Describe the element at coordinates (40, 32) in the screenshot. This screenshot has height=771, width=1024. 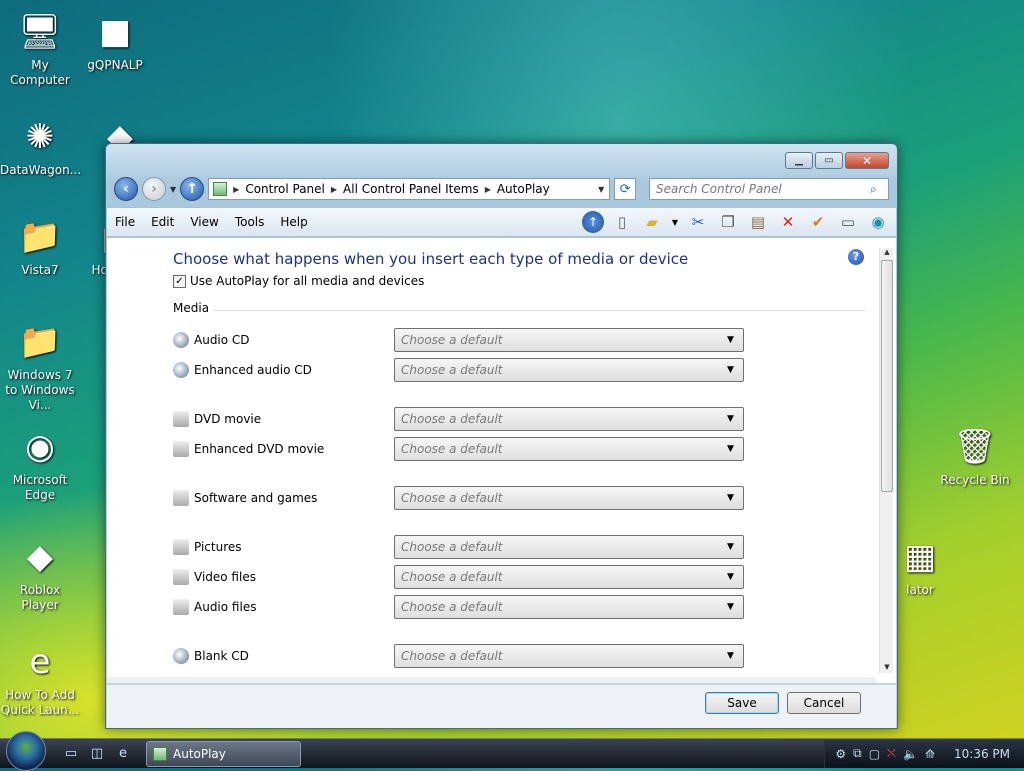
I see `desktop-icon-image: 🖥` at that location.